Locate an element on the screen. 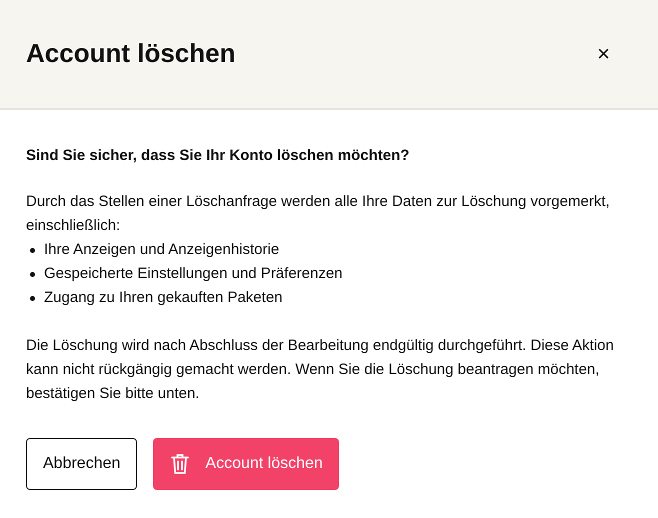 The height and width of the screenshot is (518, 658). delete-account-button: Account löschen is located at coordinates (246, 464).